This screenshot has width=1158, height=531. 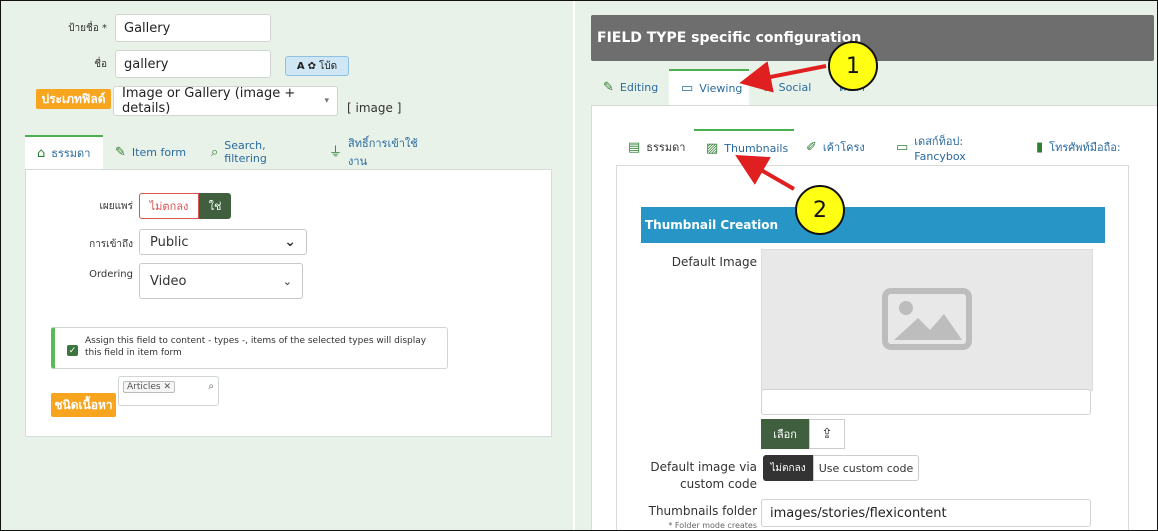 I want to click on gear-icon: ✿, so click(x=311, y=66).